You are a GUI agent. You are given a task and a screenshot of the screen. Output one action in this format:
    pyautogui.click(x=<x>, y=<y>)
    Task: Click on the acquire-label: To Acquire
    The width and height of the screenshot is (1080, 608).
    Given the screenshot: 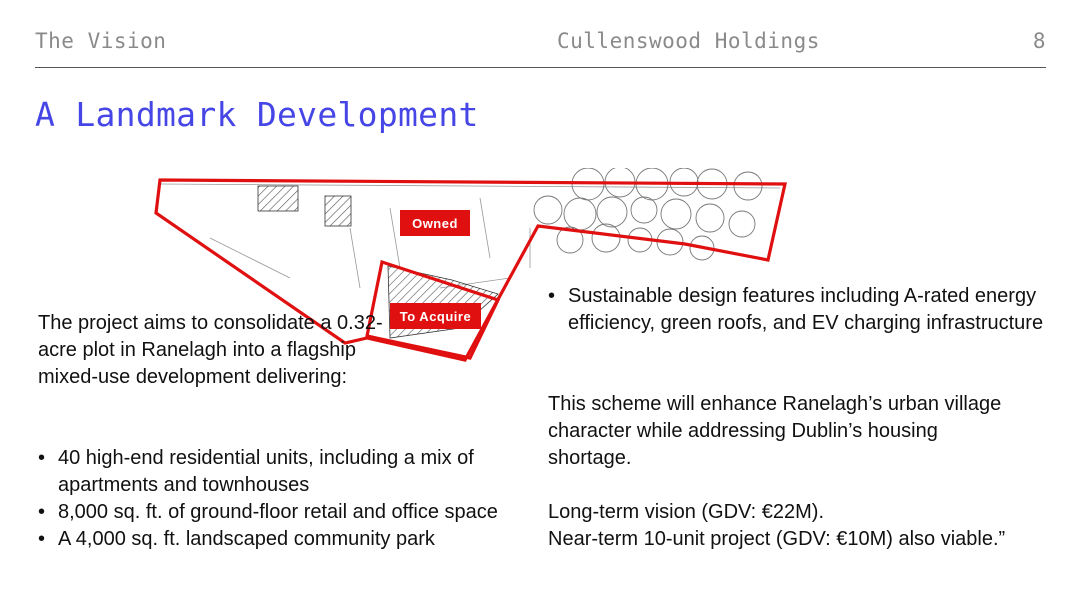 What is the action you would take?
    pyautogui.click(x=435, y=316)
    